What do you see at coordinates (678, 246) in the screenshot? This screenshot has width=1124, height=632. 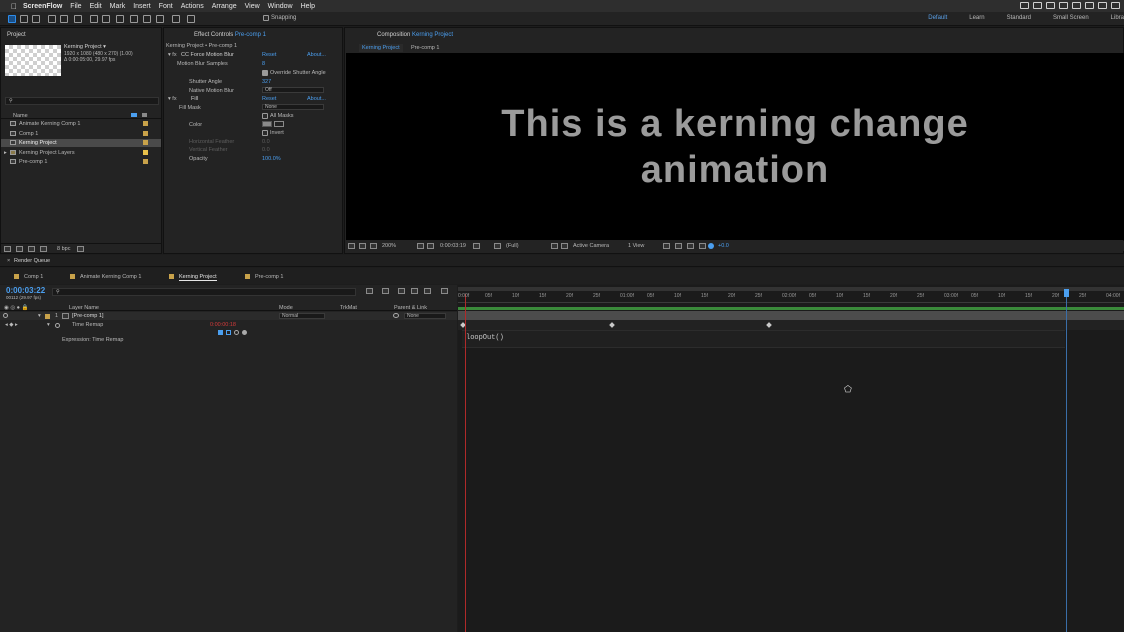 I see `fast-previews-icon` at bounding box center [678, 246].